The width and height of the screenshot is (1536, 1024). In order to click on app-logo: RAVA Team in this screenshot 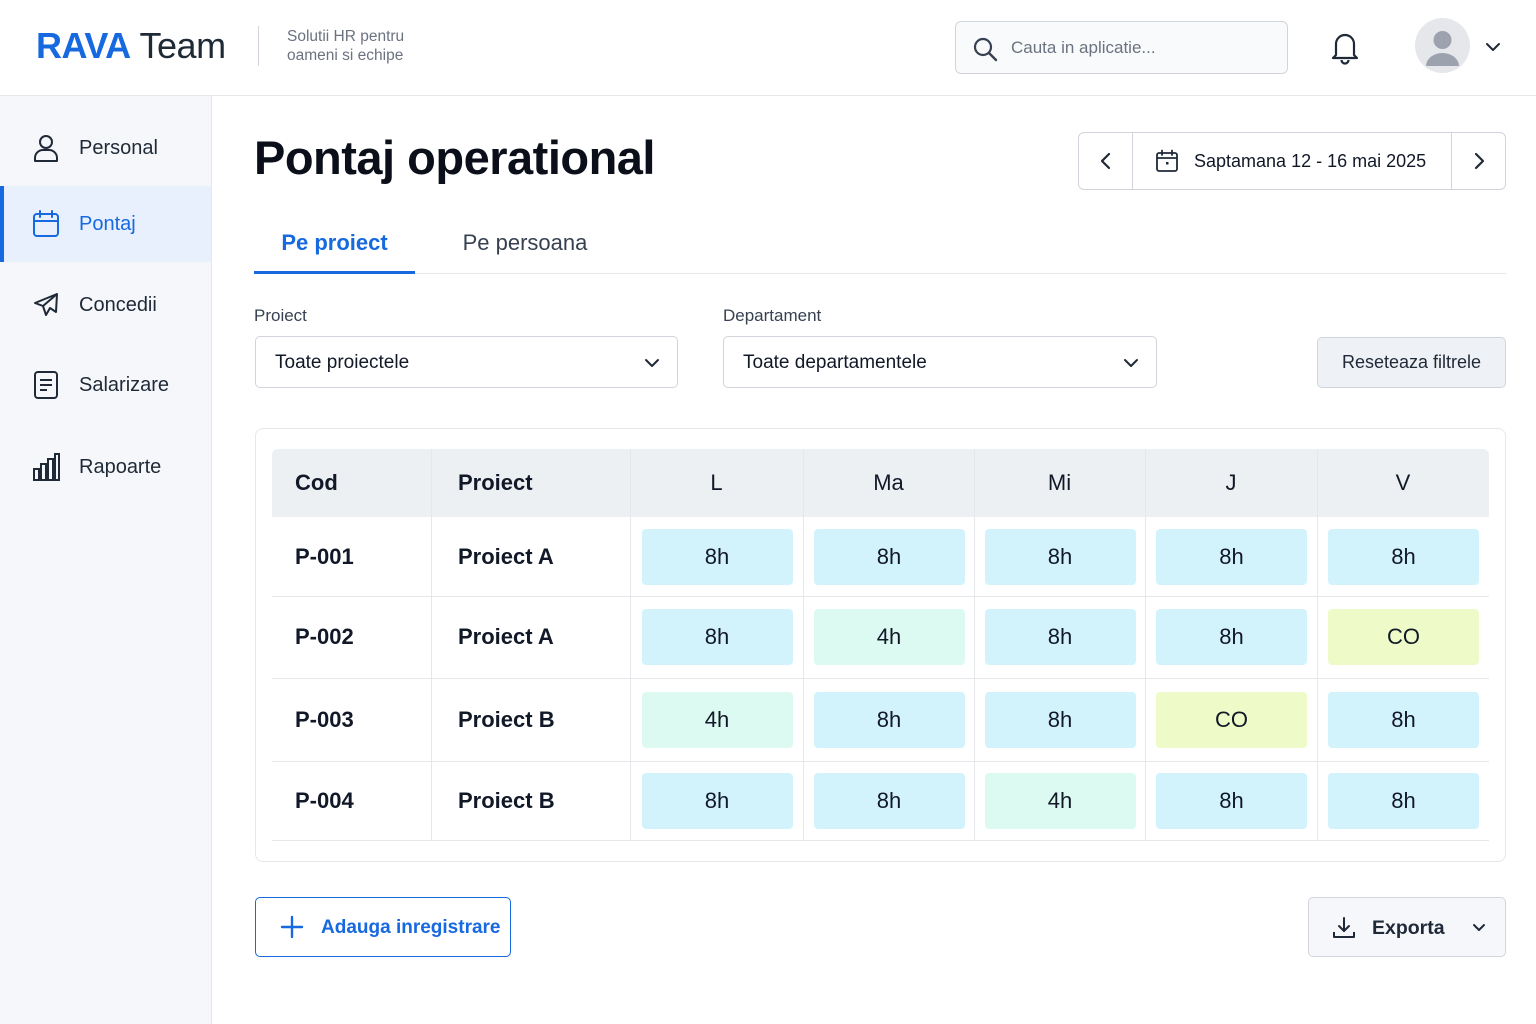, I will do `click(131, 46)`.